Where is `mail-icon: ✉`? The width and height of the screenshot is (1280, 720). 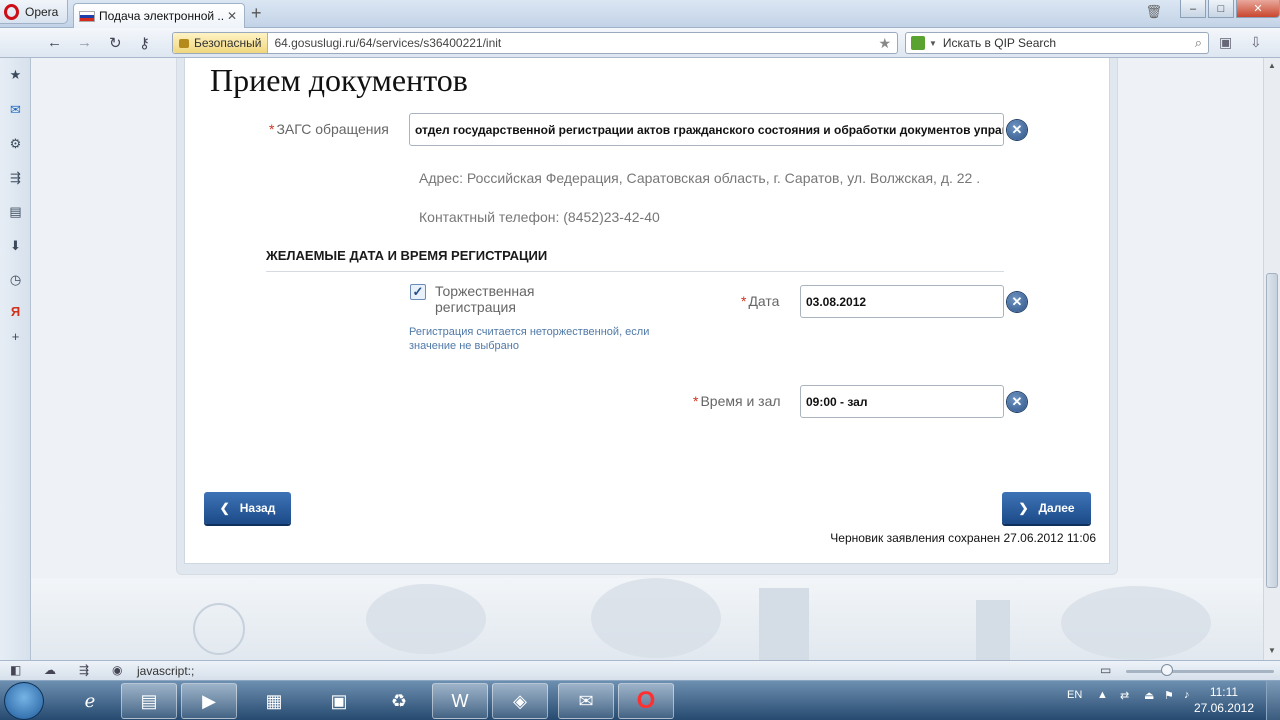
mail-icon: ✉ is located at coordinates (15, 109).